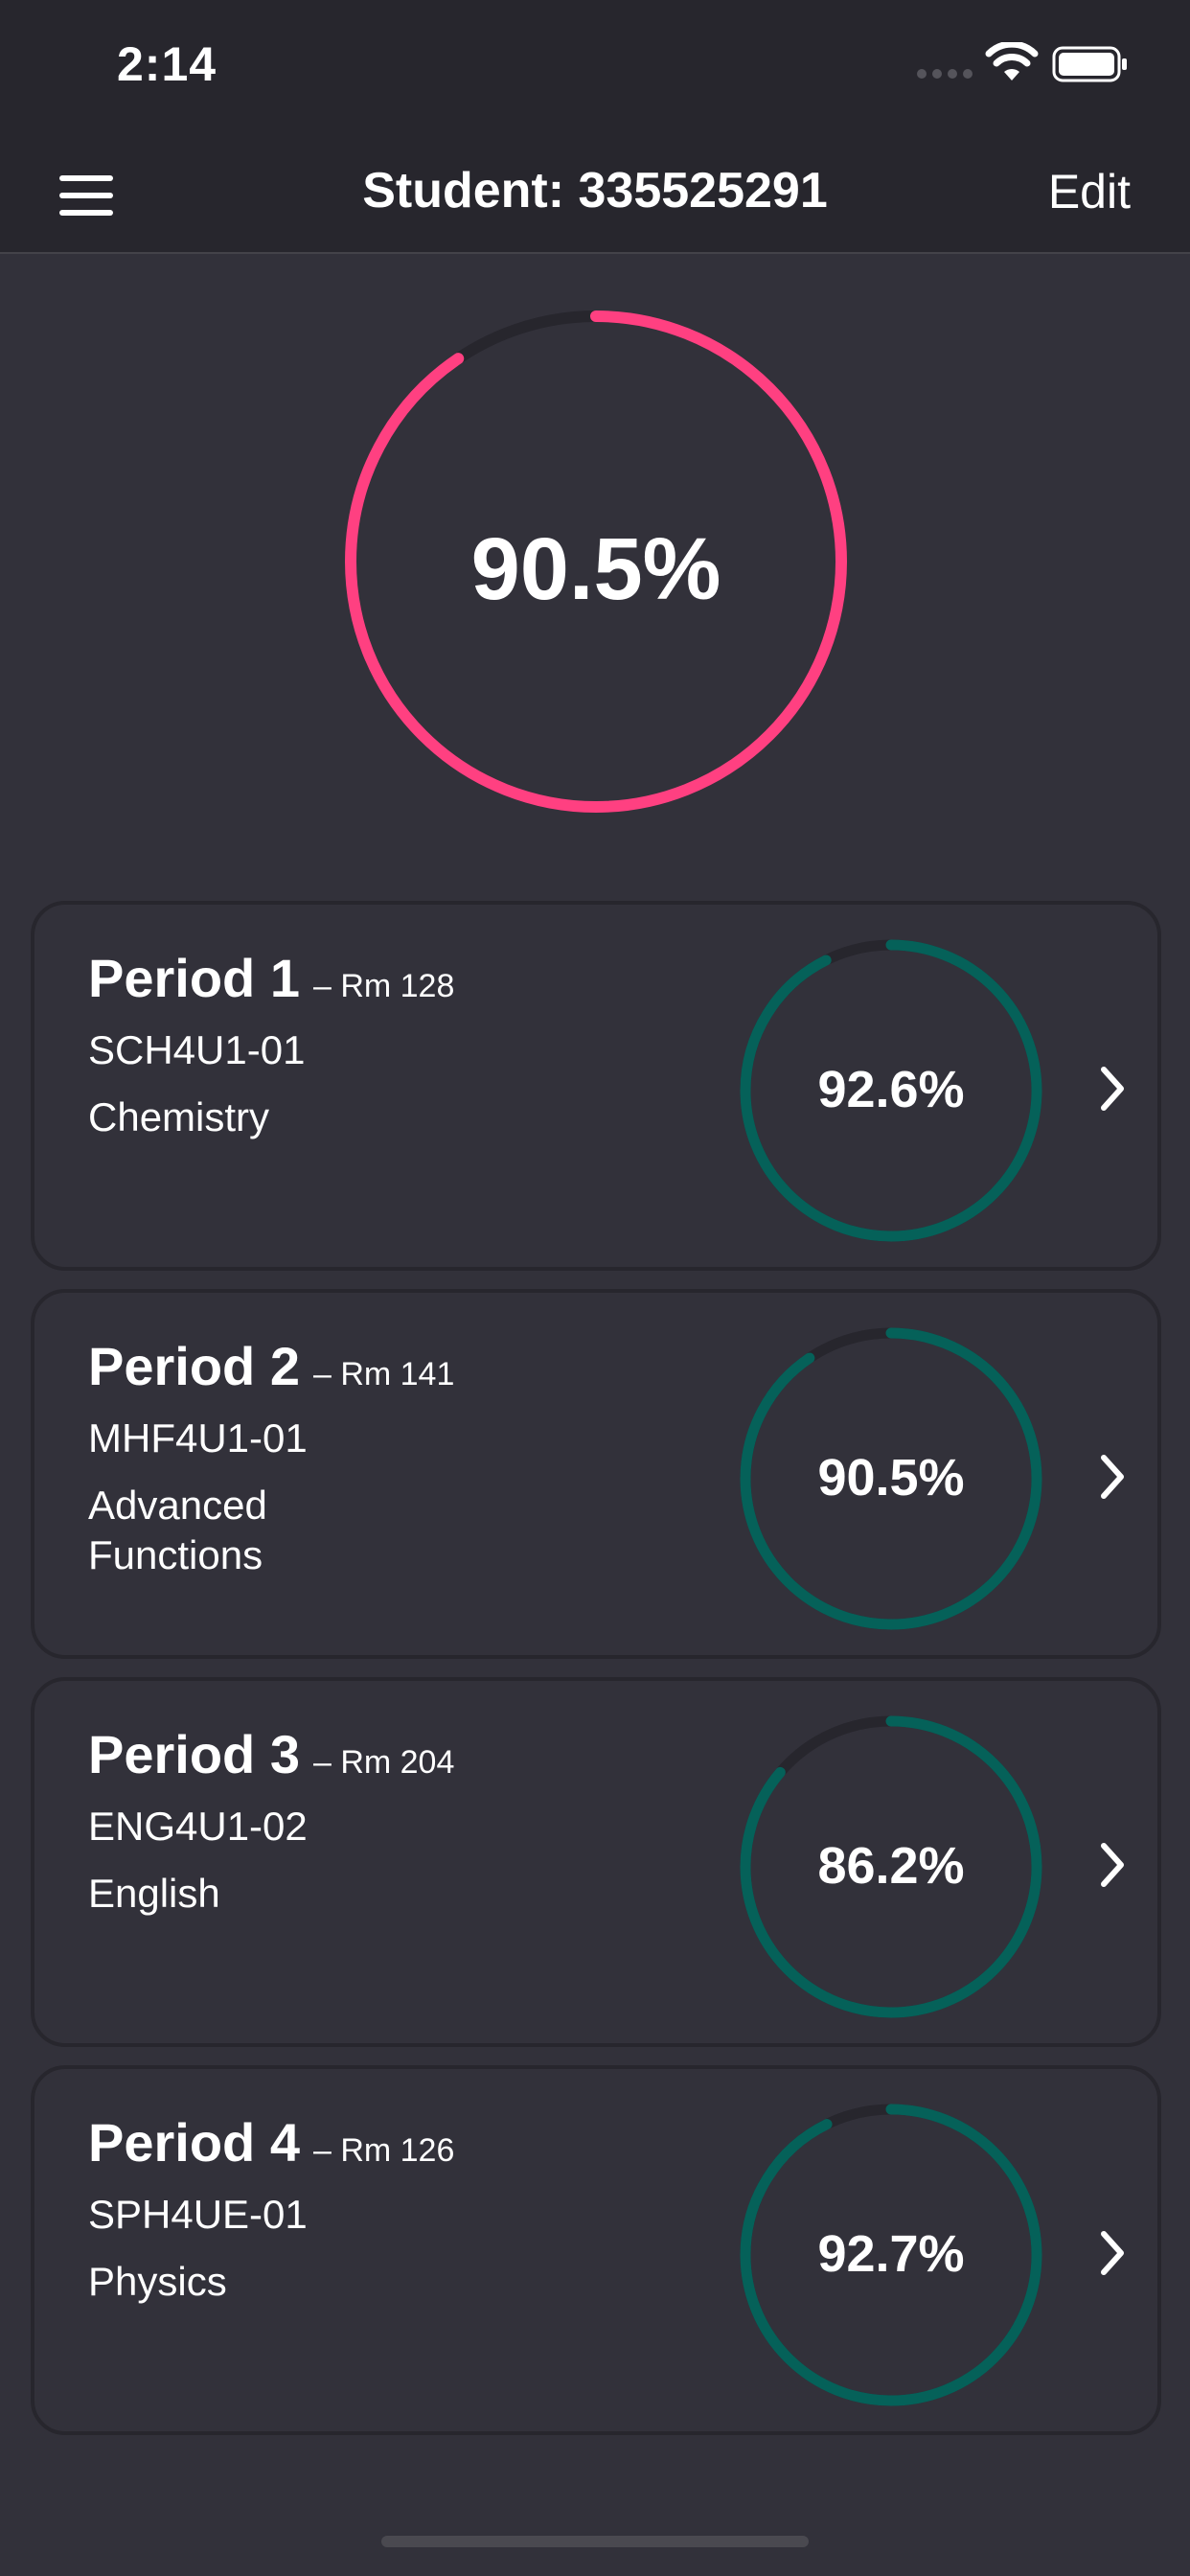 The height and width of the screenshot is (2576, 1190). I want to click on course-code: SPH4UE-01, so click(198, 2214).